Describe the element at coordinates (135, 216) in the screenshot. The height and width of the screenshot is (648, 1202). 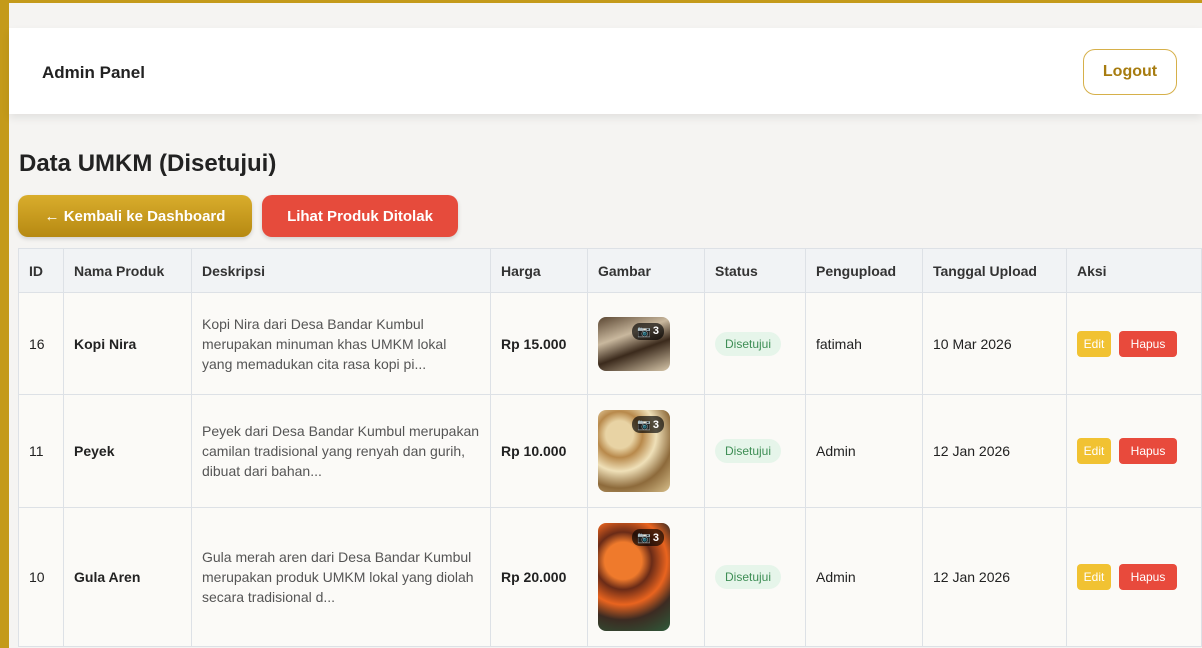
I see `back-to-dashboard-button: ← Kembali ke Dashboard` at that location.